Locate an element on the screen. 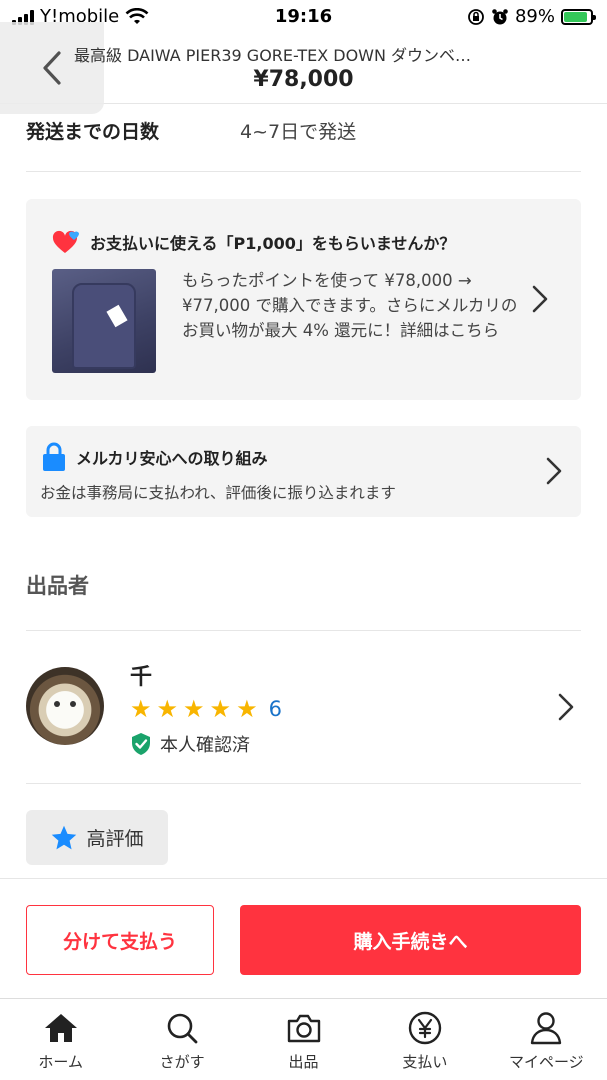 This screenshot has height=1080, width=607. point-campaign-headline: お支払いに使える「P1,000」をもらいませんか？ is located at coordinates (273, 243).